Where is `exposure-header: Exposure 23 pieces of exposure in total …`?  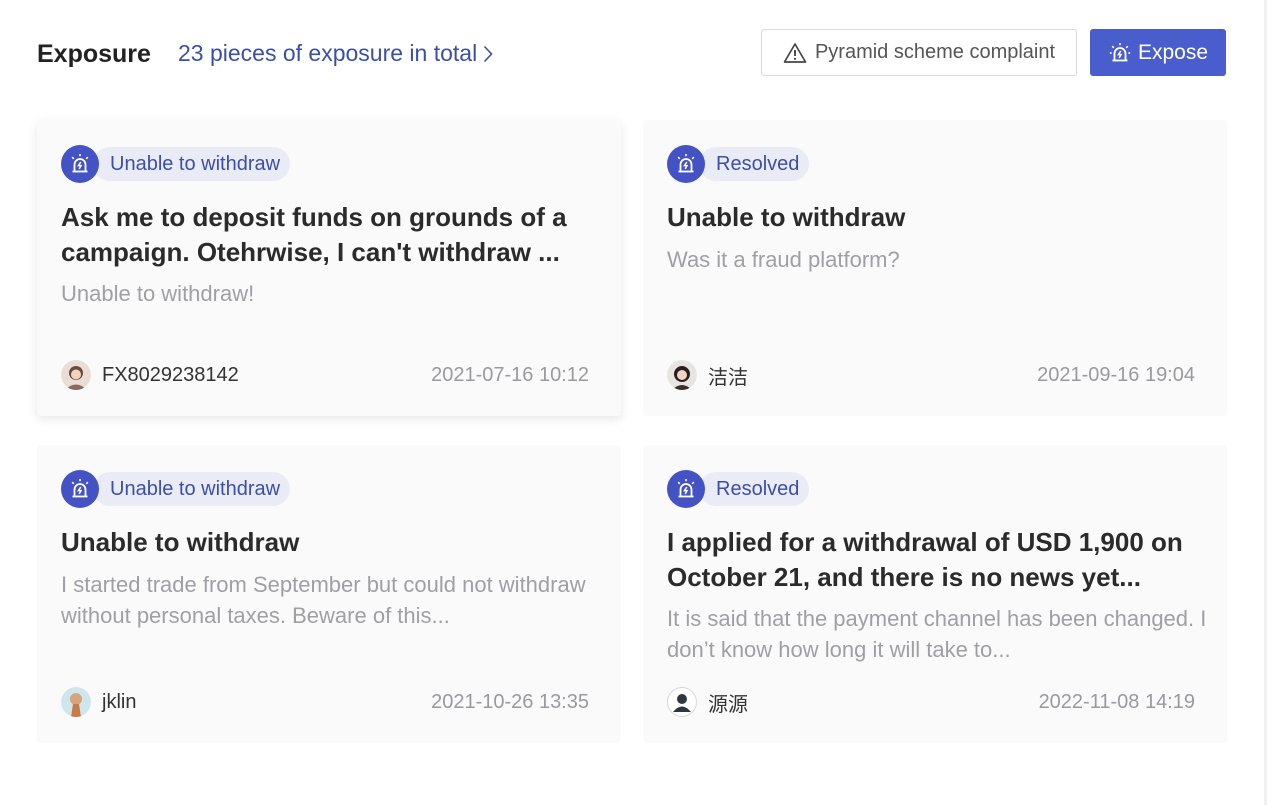
exposure-header: Exposure 23 pieces of exposure in total … is located at coordinates (632, 53).